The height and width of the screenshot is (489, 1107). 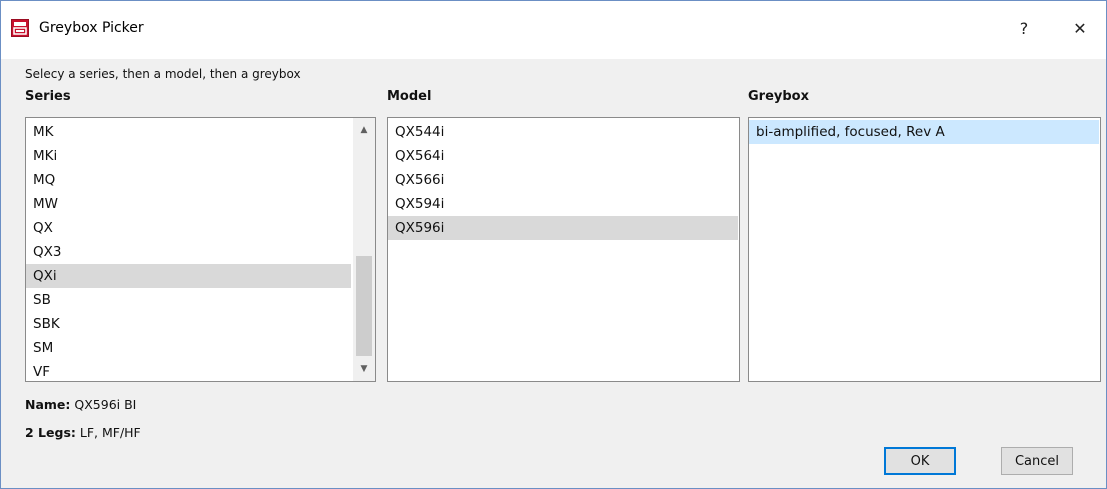 What do you see at coordinates (188, 156) in the screenshot?
I see `series-list-item: MKi` at bounding box center [188, 156].